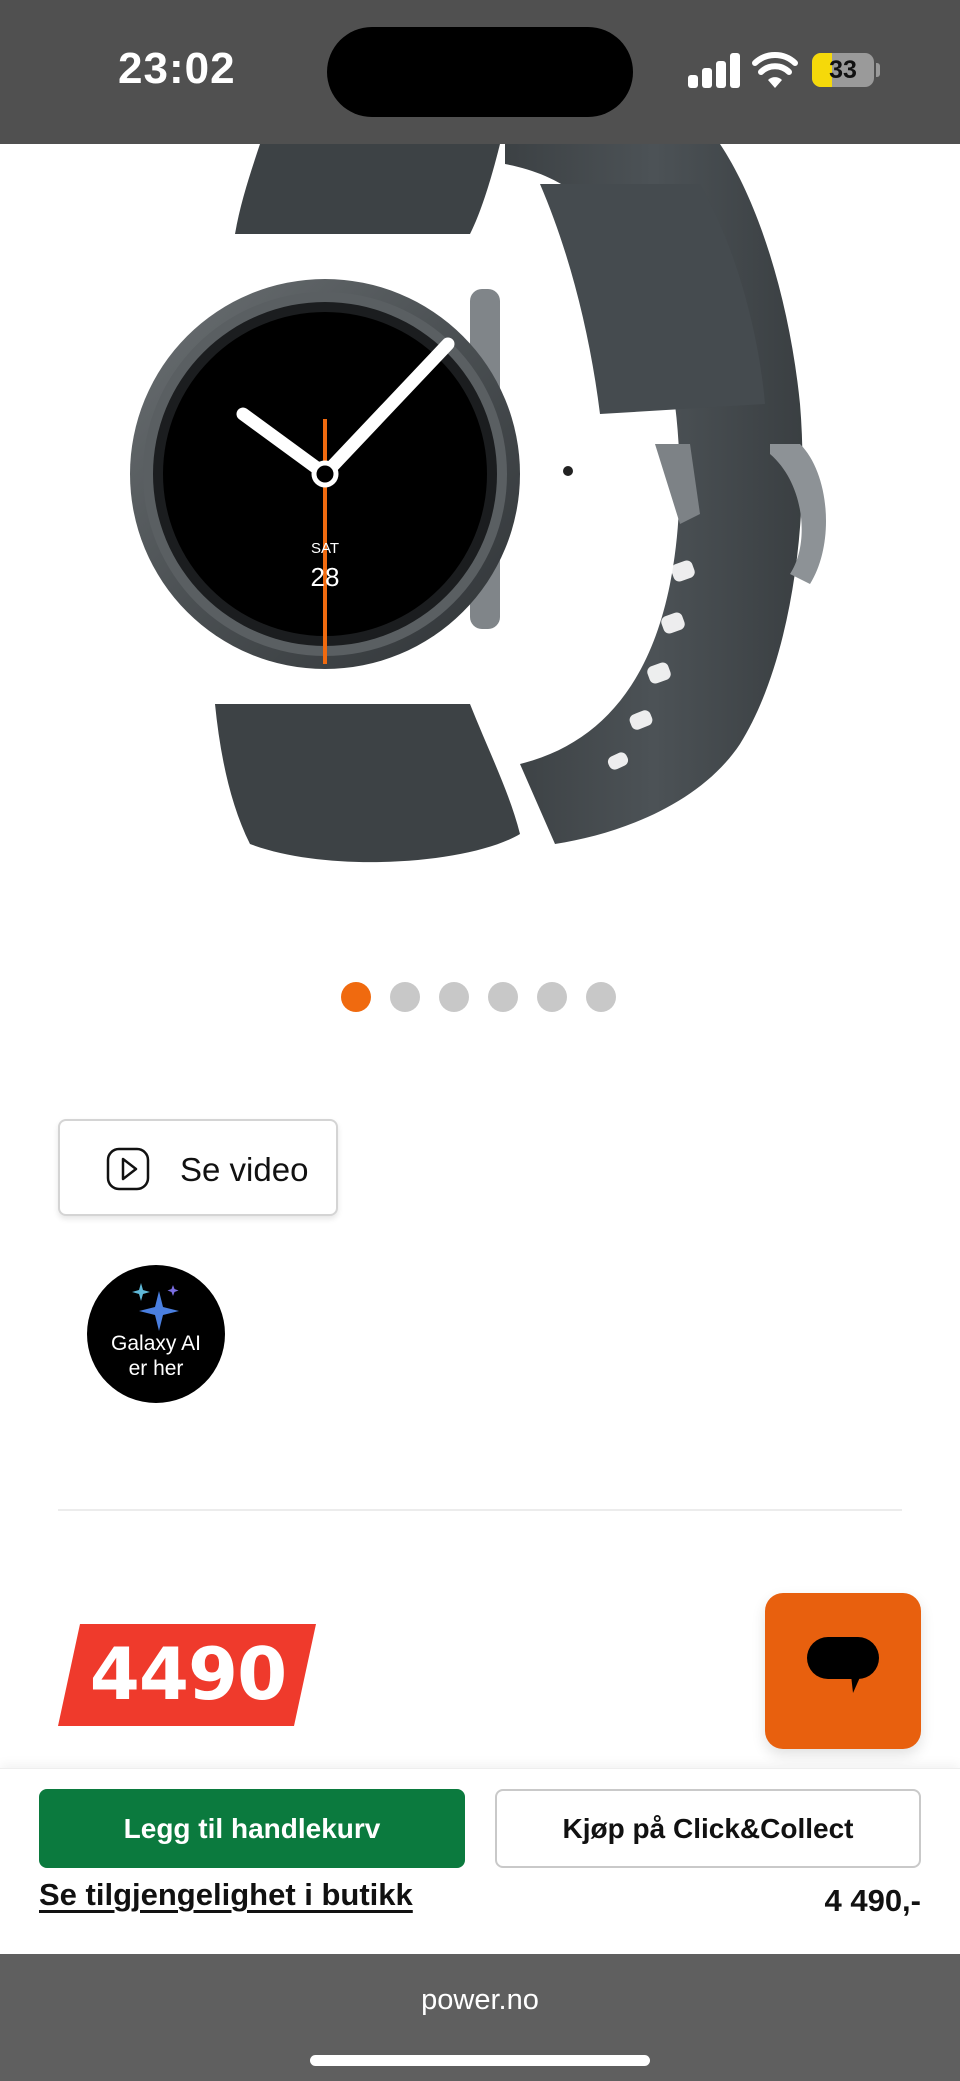 The height and width of the screenshot is (2081, 960). Describe the element at coordinates (480, 2000) in the screenshot. I see `url-text: power.no` at that location.